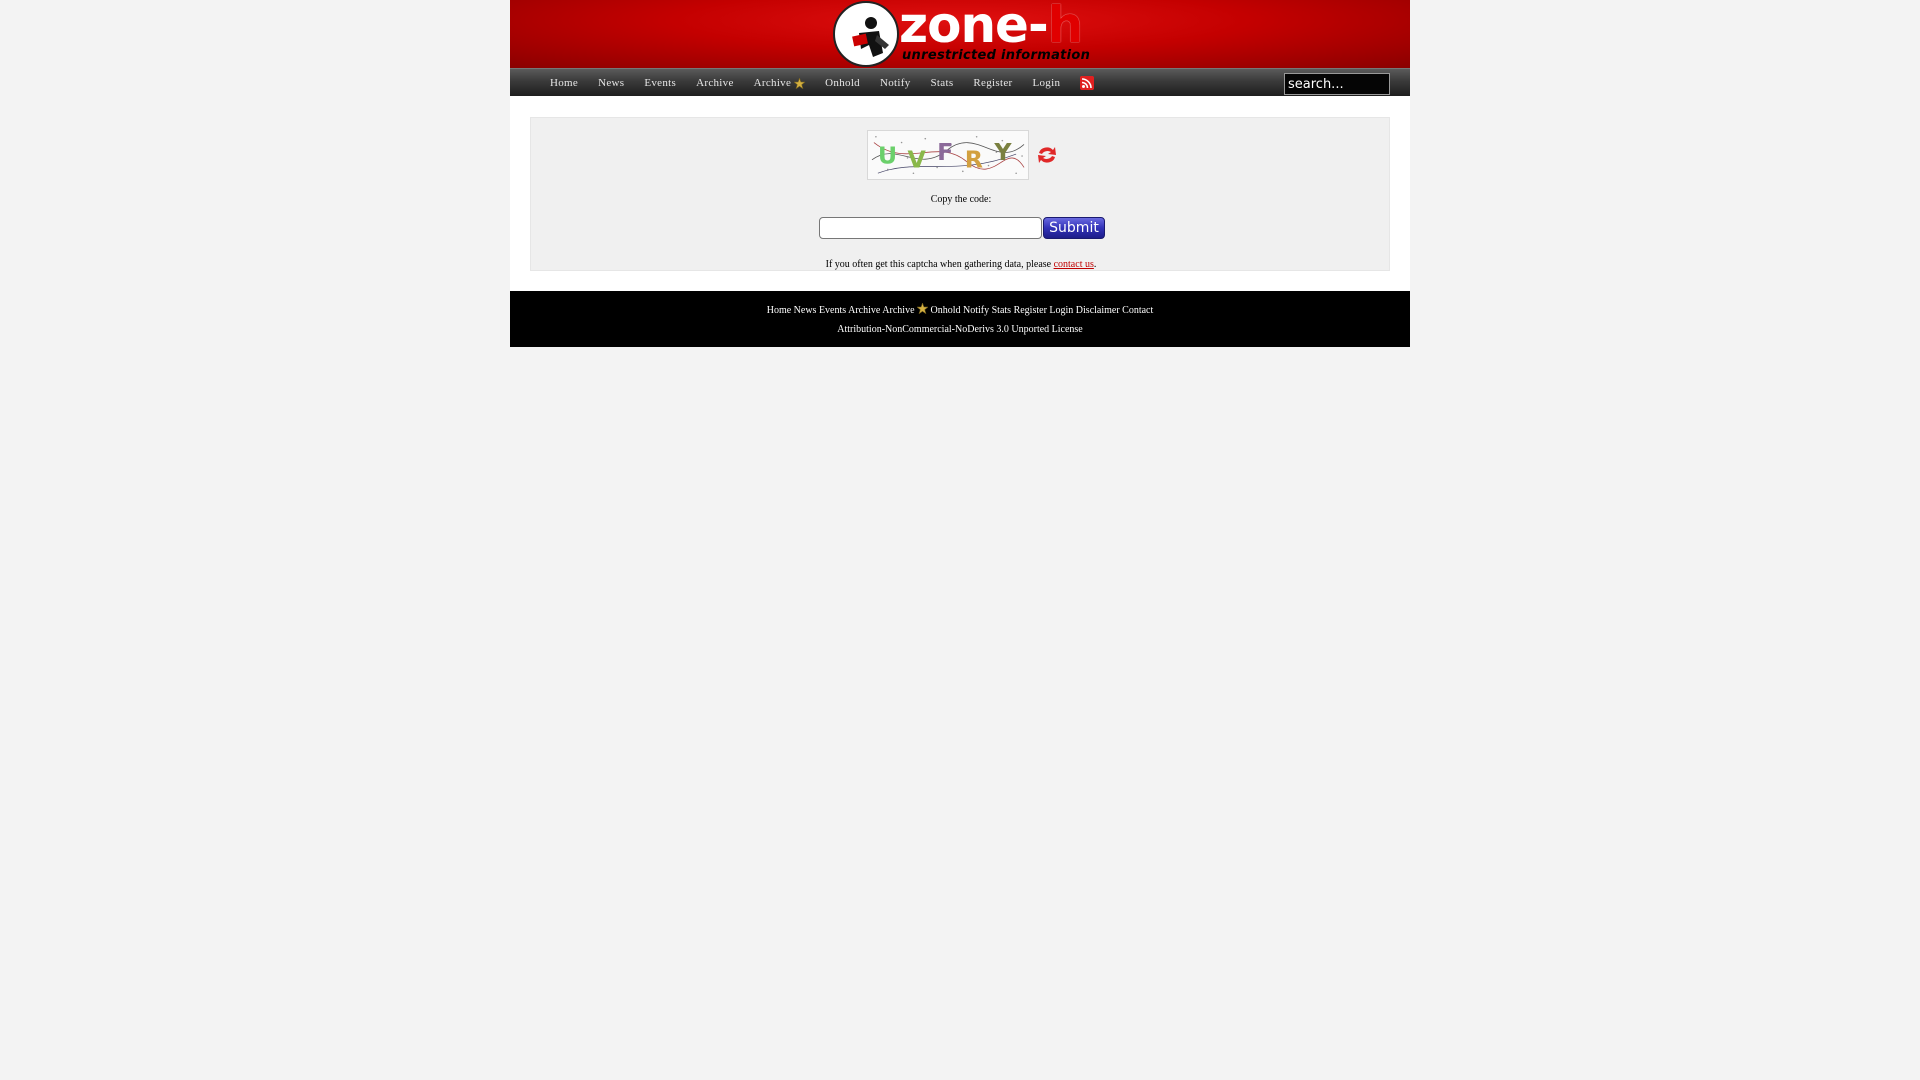 The width and height of the screenshot is (1920, 1080). What do you see at coordinates (945, 152) in the screenshot?
I see `svg-text: F` at bounding box center [945, 152].